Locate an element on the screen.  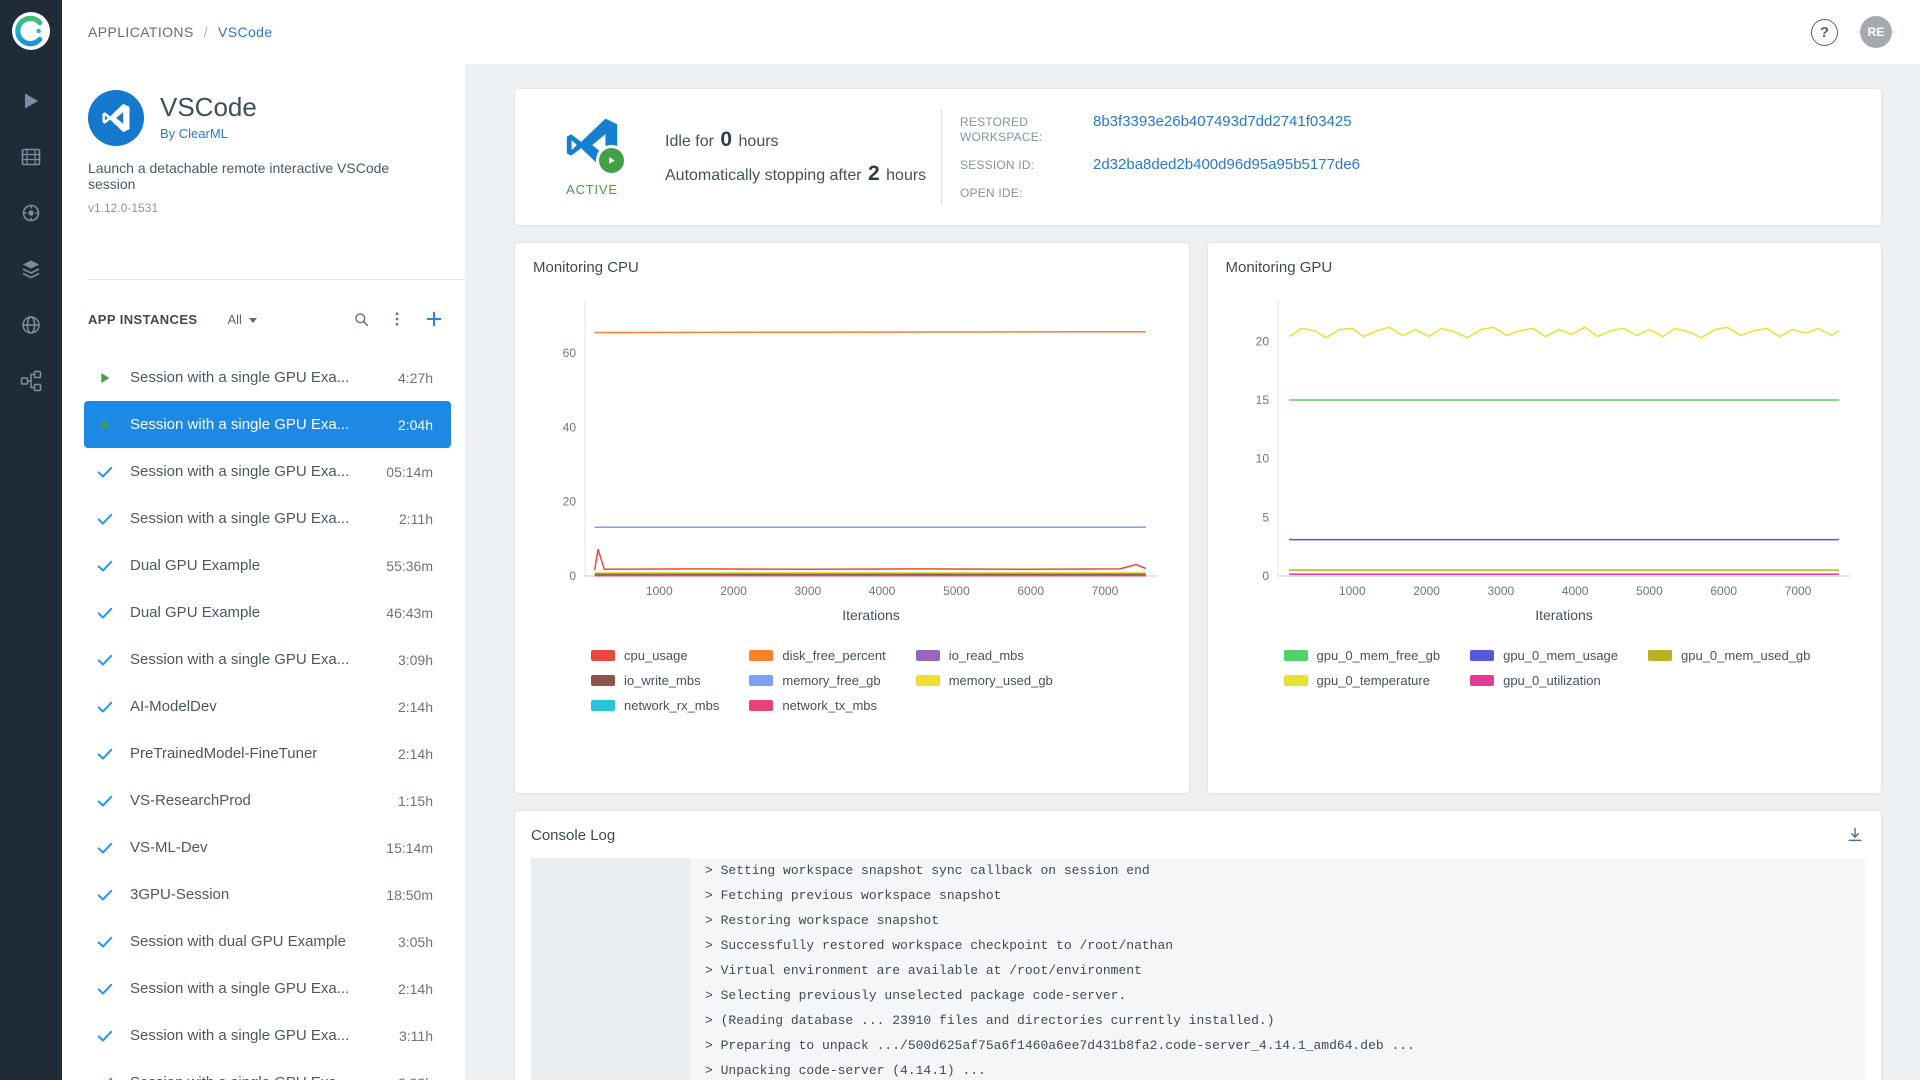
datasets-icon is located at coordinates (31, 269).